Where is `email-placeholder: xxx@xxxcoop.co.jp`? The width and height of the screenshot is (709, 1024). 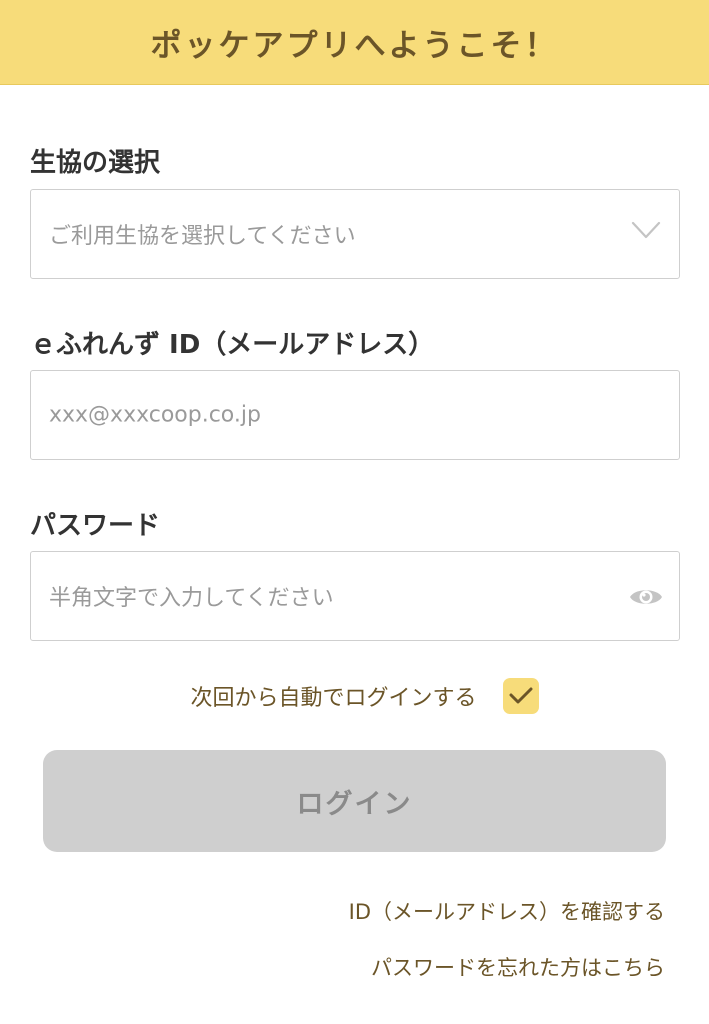
email-placeholder: xxx@xxxcoop.co.jp is located at coordinates (155, 415).